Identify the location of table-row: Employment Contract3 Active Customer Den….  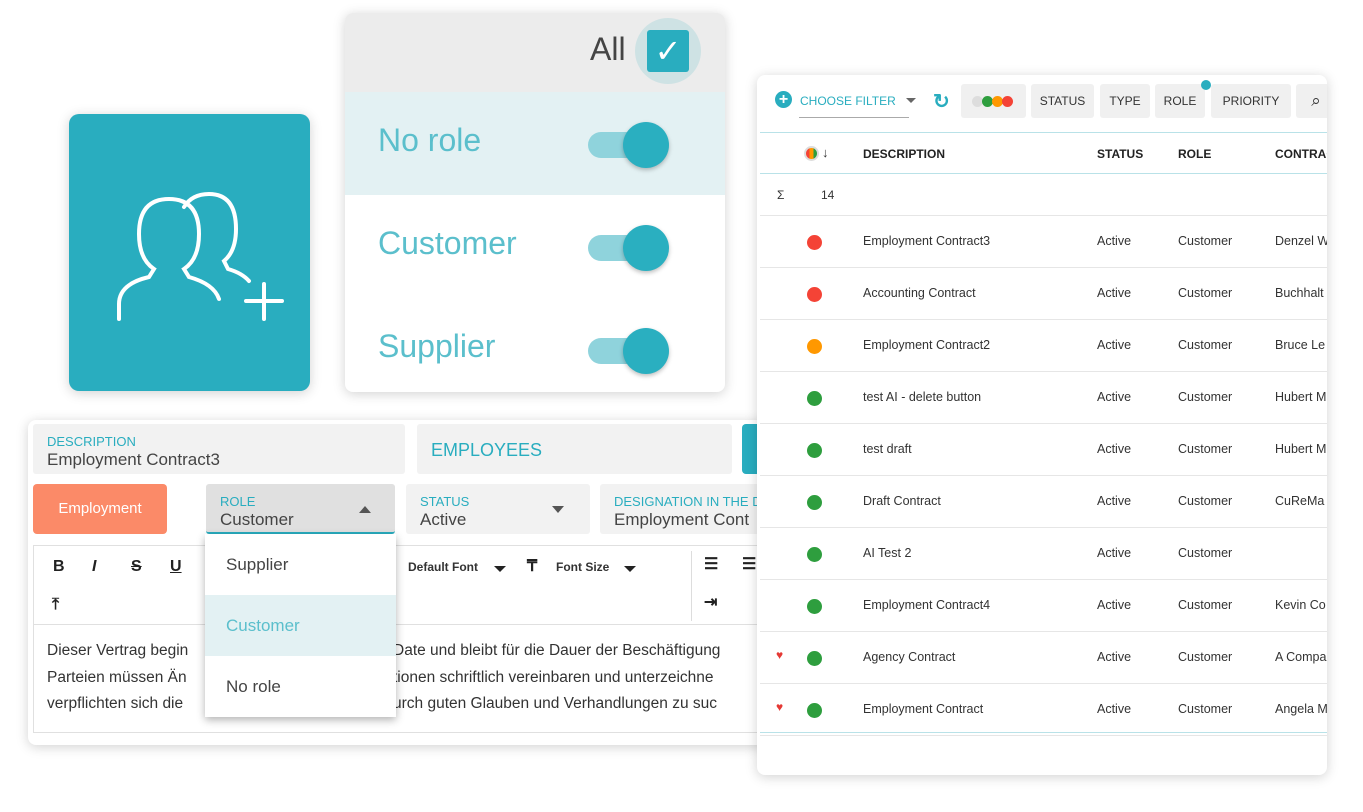
(1043, 242).